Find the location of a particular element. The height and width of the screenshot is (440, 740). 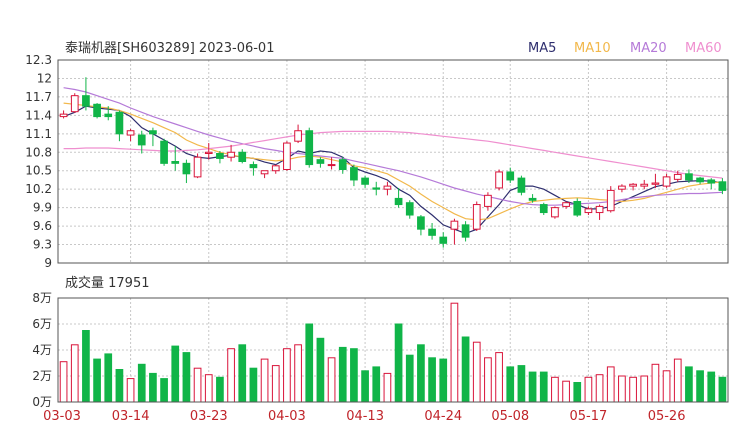

price-tick-label: 9.6 is located at coordinates (42, 226).